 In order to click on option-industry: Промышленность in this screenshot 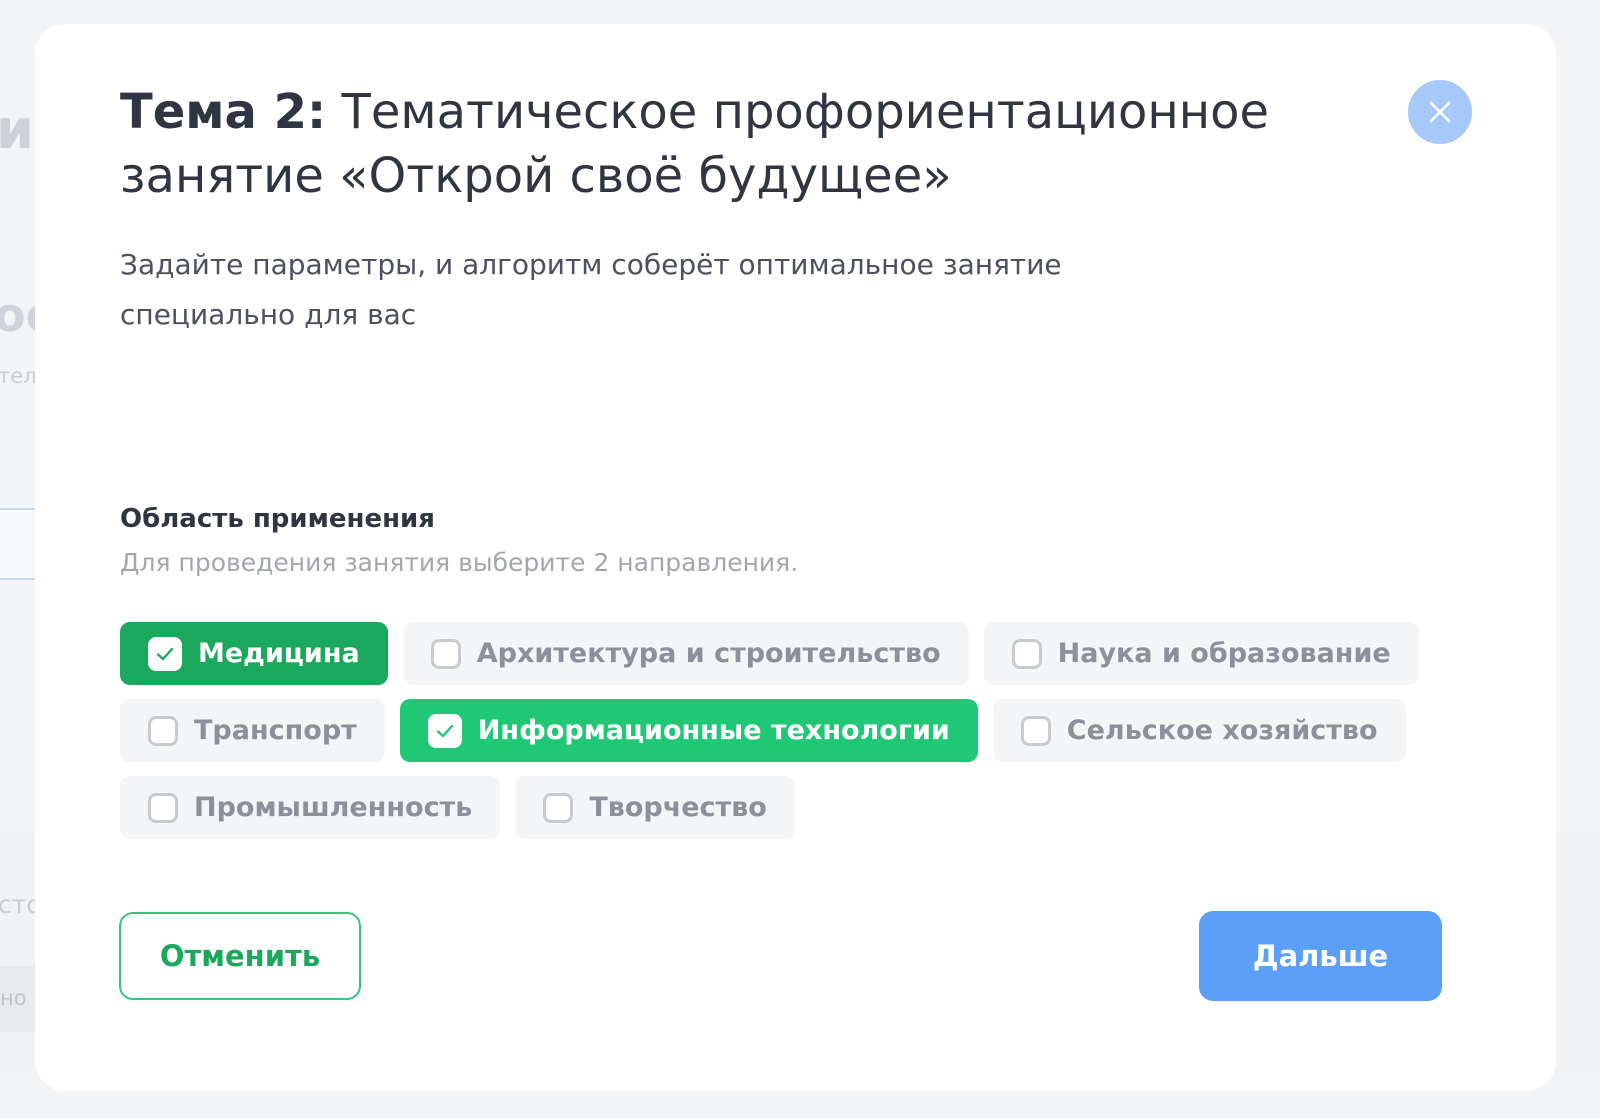, I will do `click(310, 807)`.